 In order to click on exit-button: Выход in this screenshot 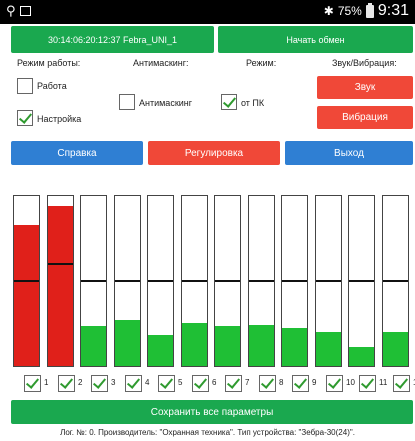, I will do `click(349, 153)`.